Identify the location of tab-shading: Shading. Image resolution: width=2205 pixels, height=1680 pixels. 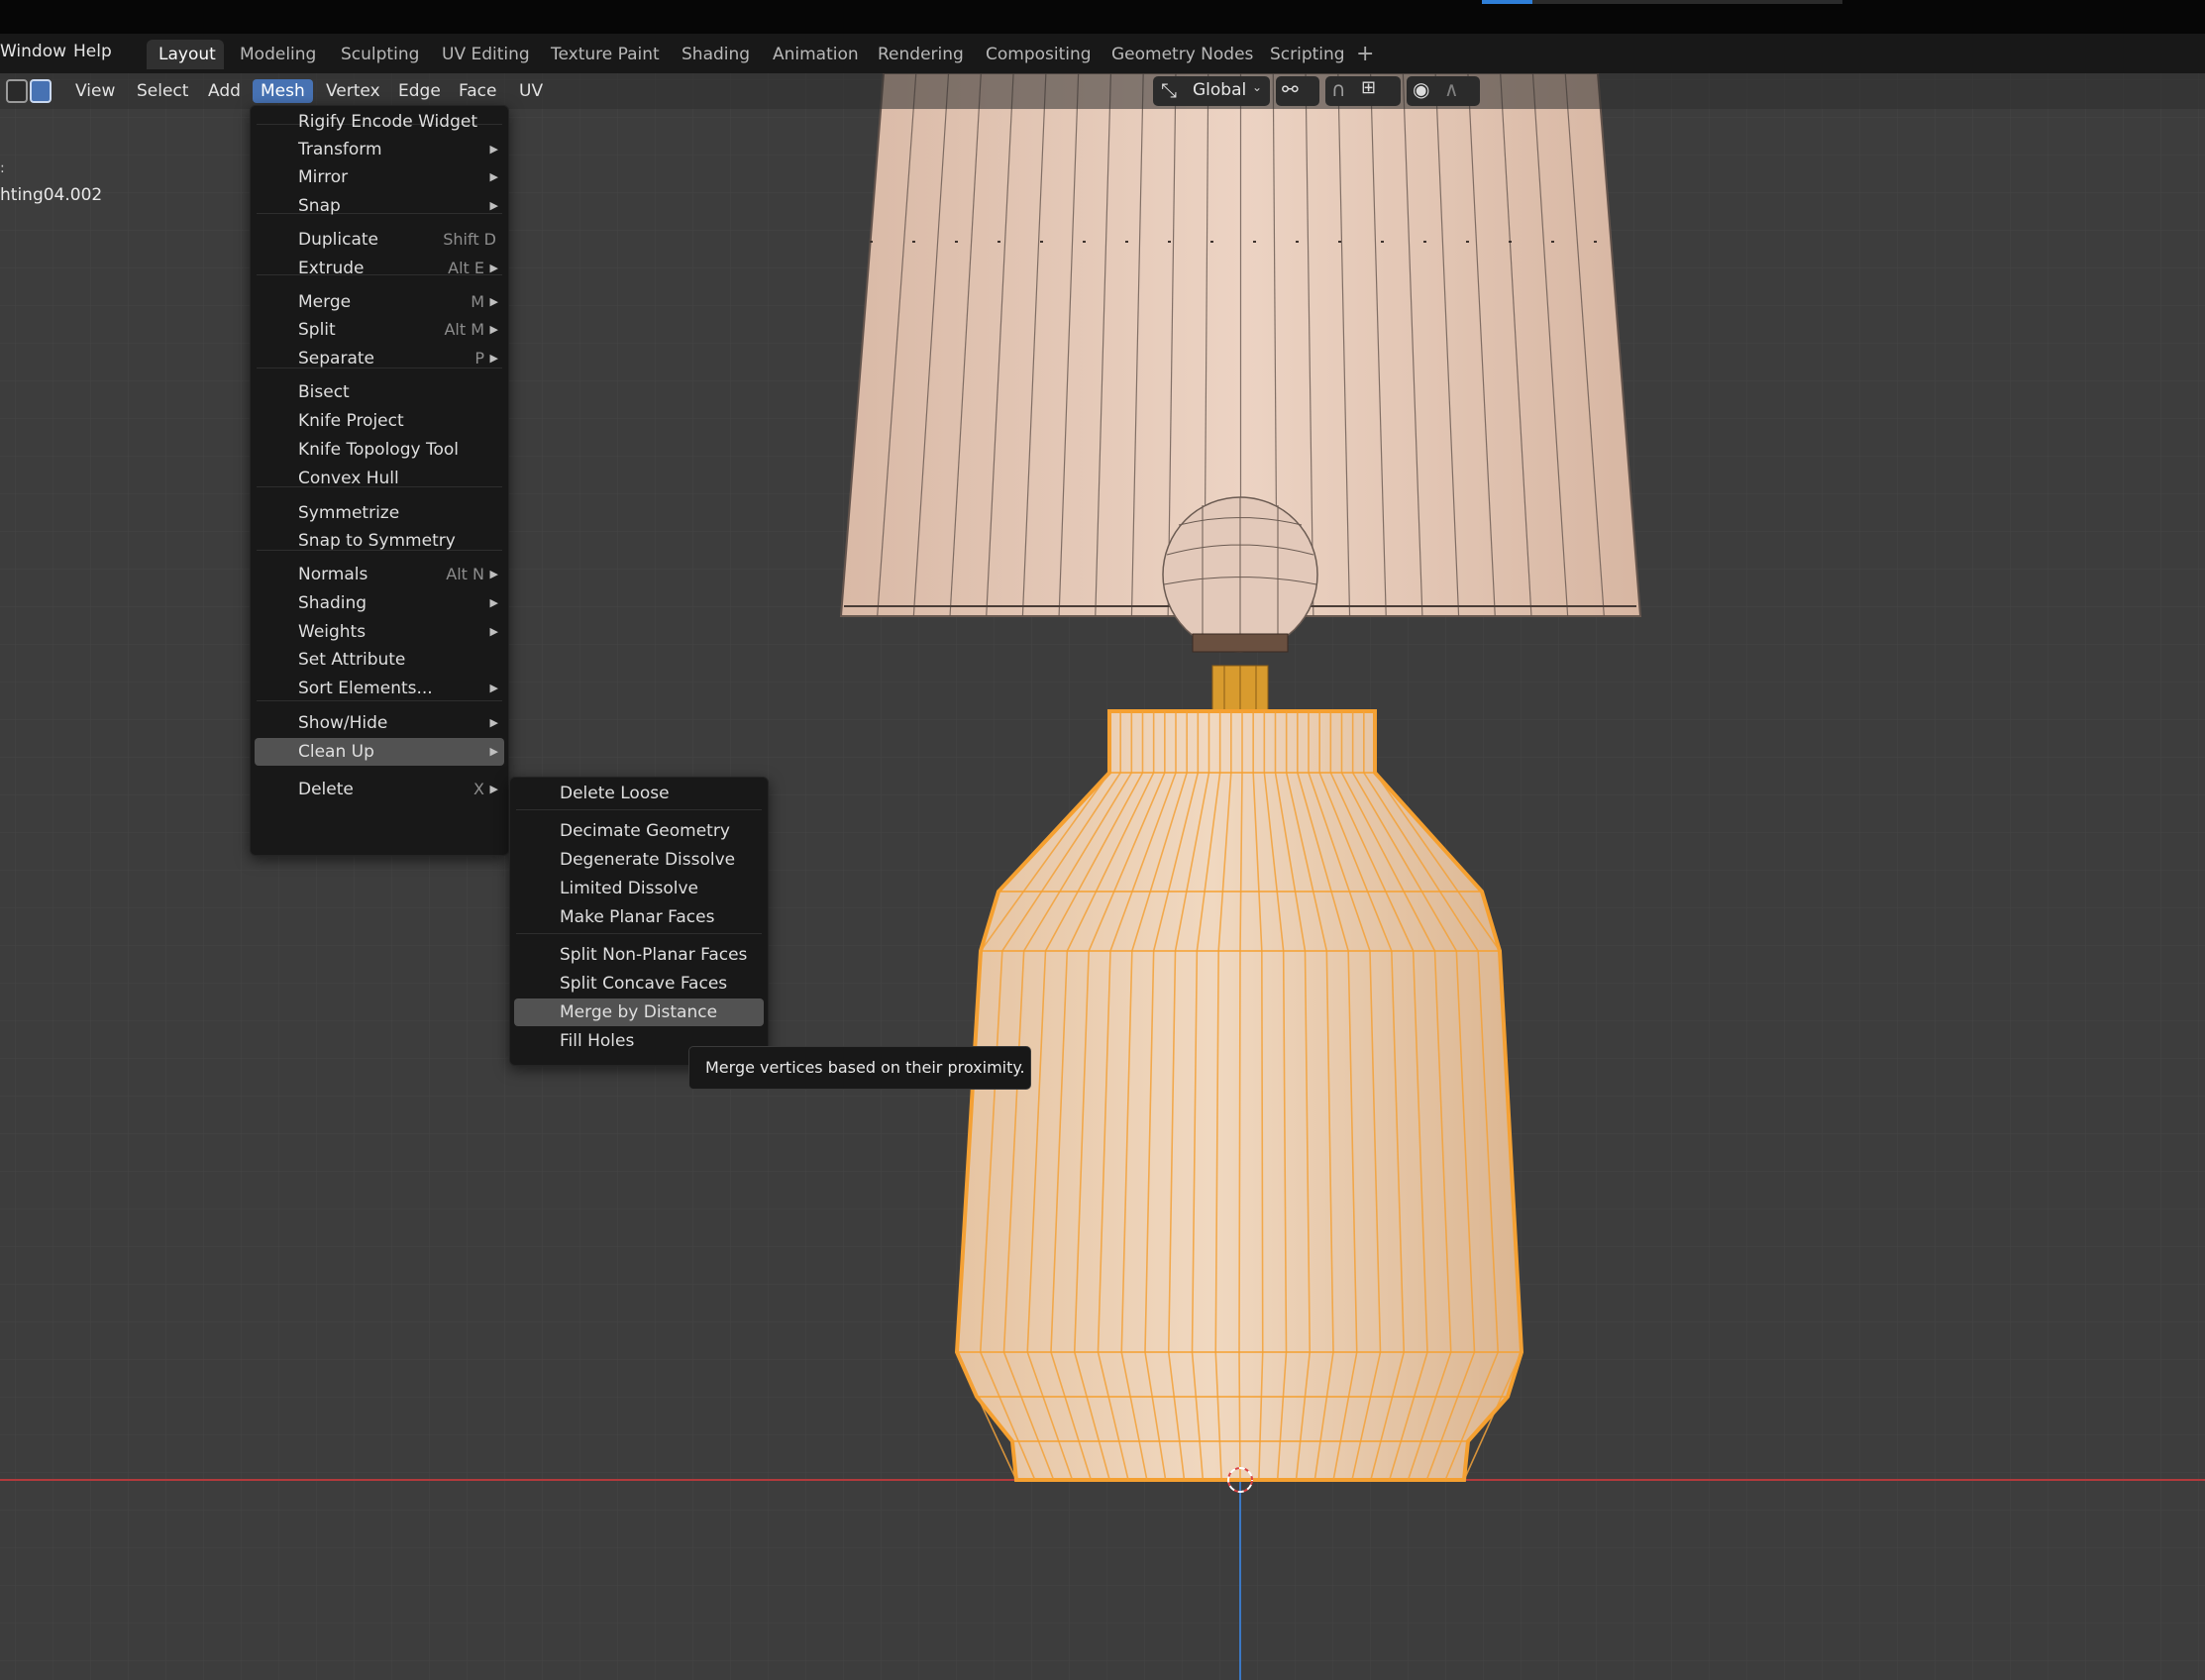
(716, 54).